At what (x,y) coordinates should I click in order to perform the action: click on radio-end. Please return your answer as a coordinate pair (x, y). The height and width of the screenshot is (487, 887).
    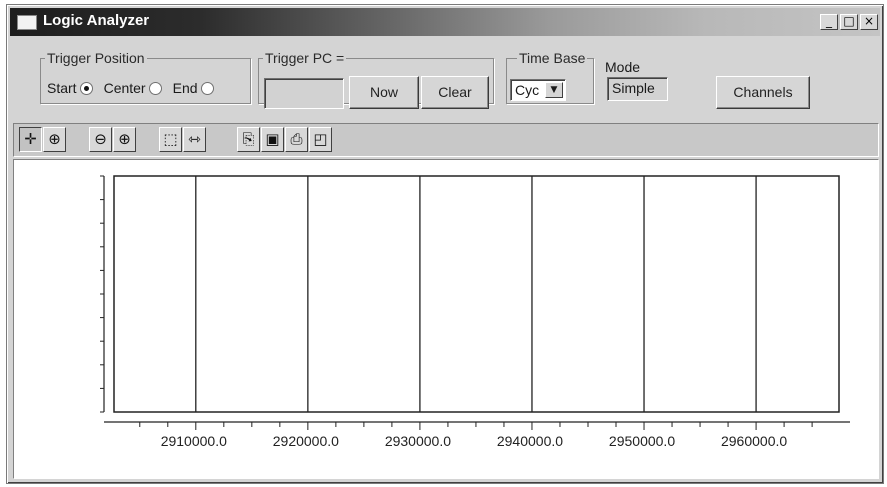
    Looking at the image, I should click on (207, 88).